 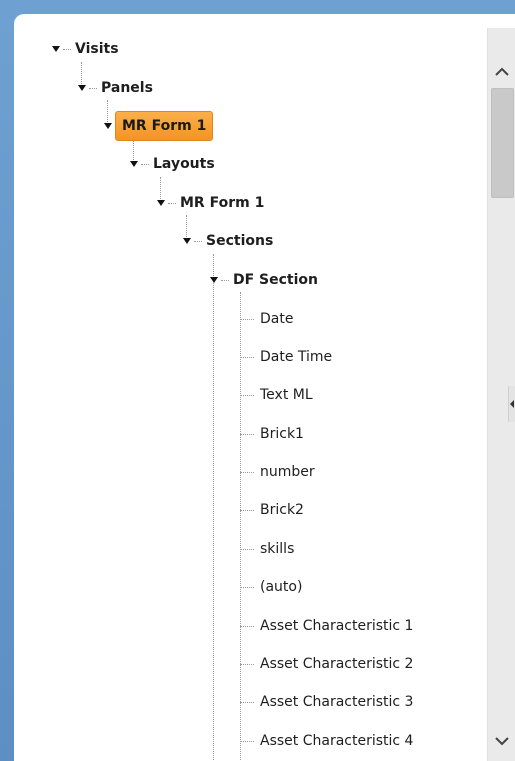 I want to click on tree-node-label: Visits, so click(x=97, y=49).